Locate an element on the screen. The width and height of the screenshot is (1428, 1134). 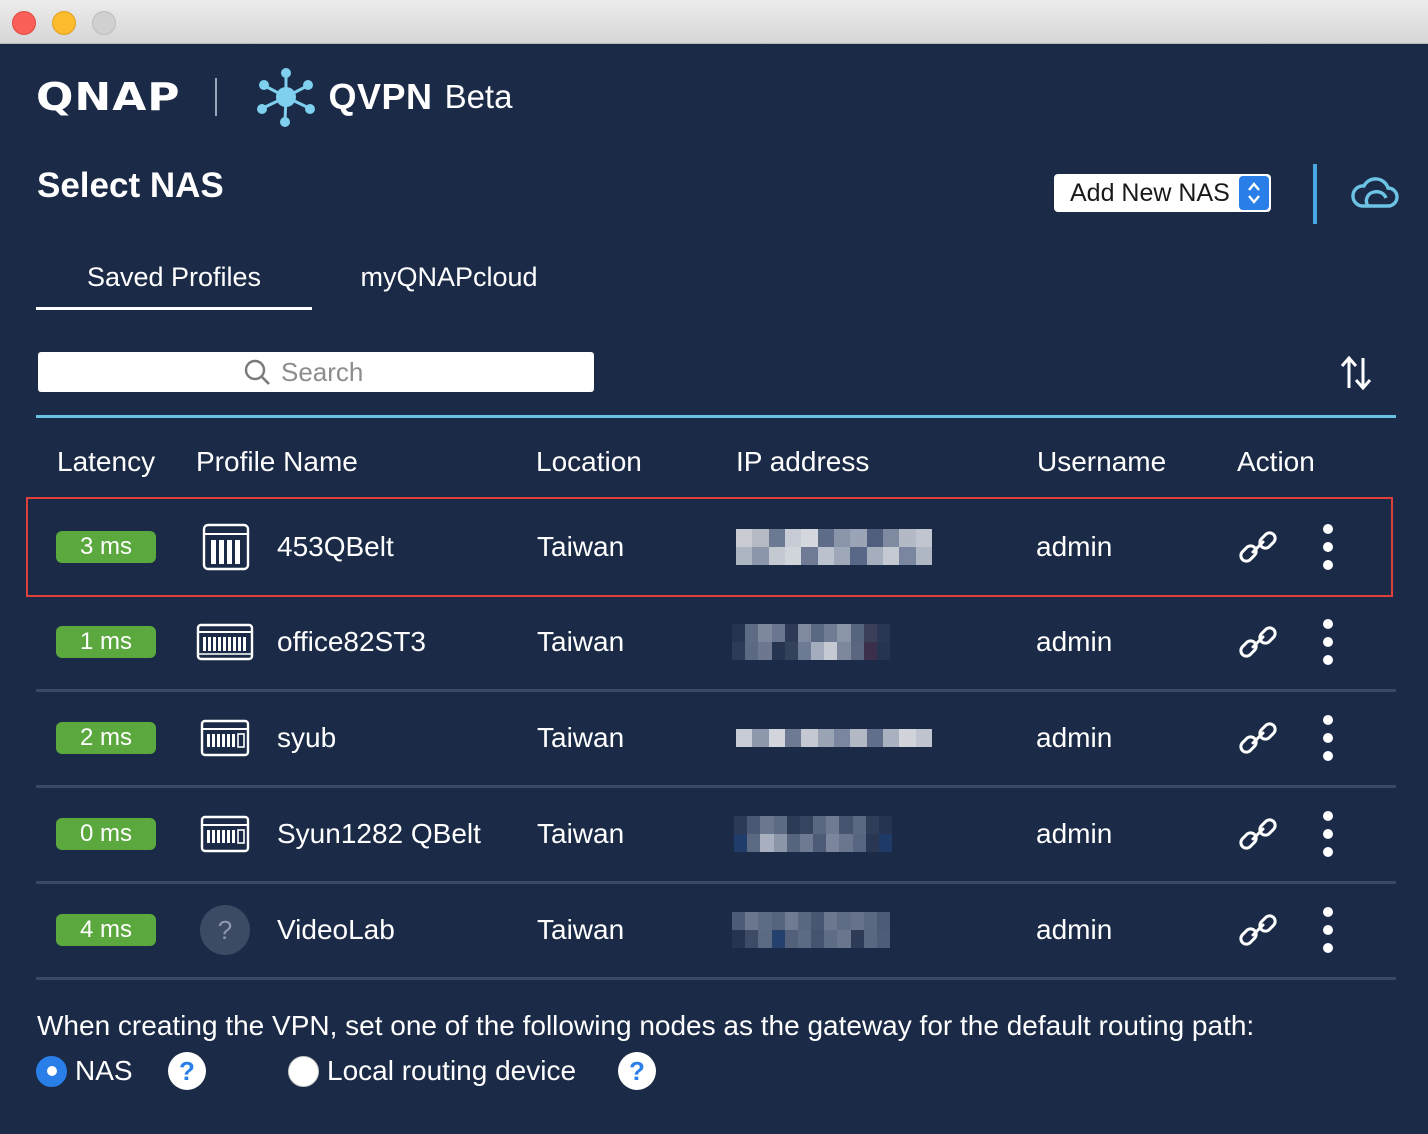
search-icon is located at coordinates (257, 372).